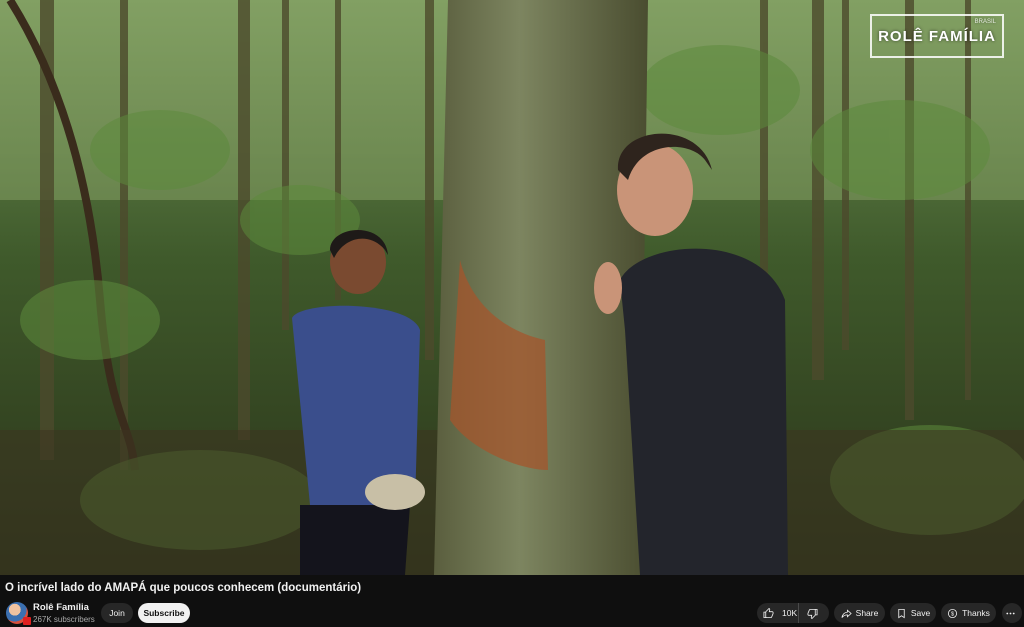  Describe the element at coordinates (768, 612) in the screenshot. I see `thumb-up-icon` at that location.